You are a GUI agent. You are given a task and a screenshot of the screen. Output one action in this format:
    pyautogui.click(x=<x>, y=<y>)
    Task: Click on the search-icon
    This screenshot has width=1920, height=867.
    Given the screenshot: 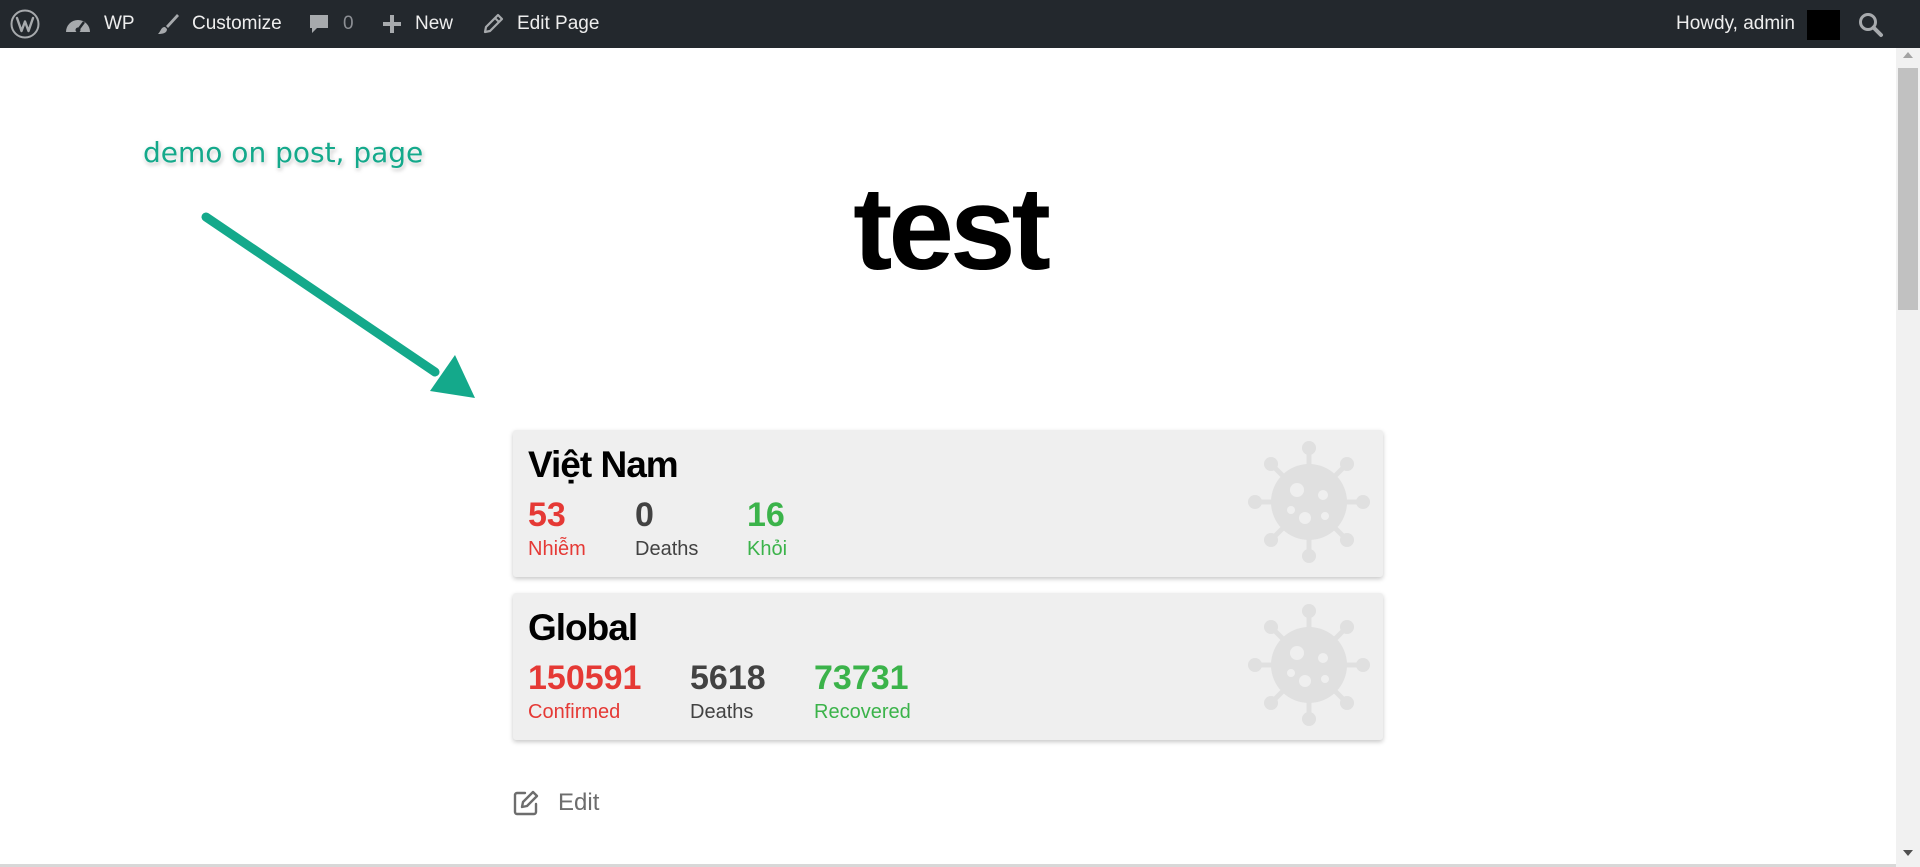 What is the action you would take?
    pyautogui.click(x=1871, y=25)
    